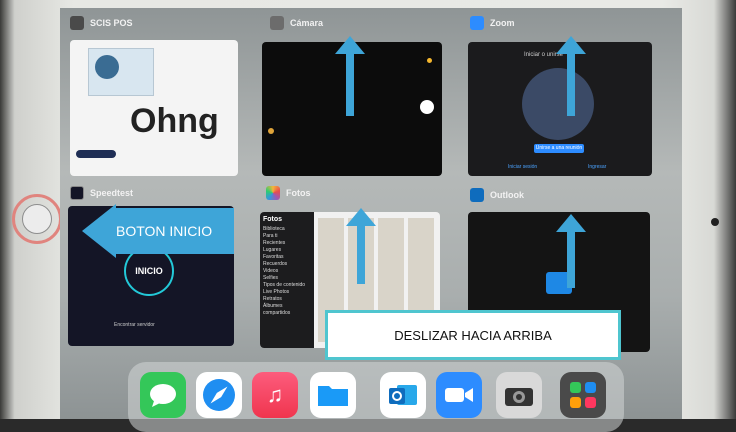  Describe the element at coordinates (429, 60) in the screenshot. I see `flash-icon` at that location.